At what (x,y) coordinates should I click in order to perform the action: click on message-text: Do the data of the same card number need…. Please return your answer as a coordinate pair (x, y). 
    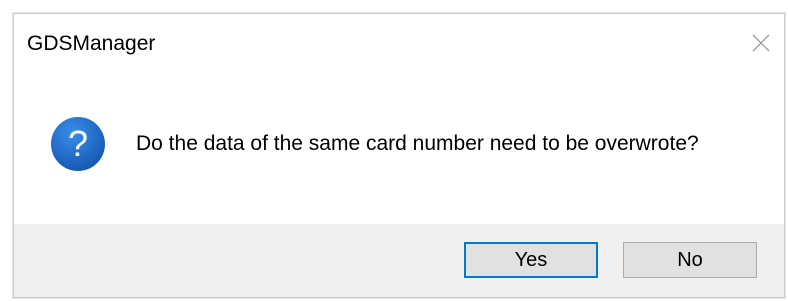
    Looking at the image, I should click on (417, 143).